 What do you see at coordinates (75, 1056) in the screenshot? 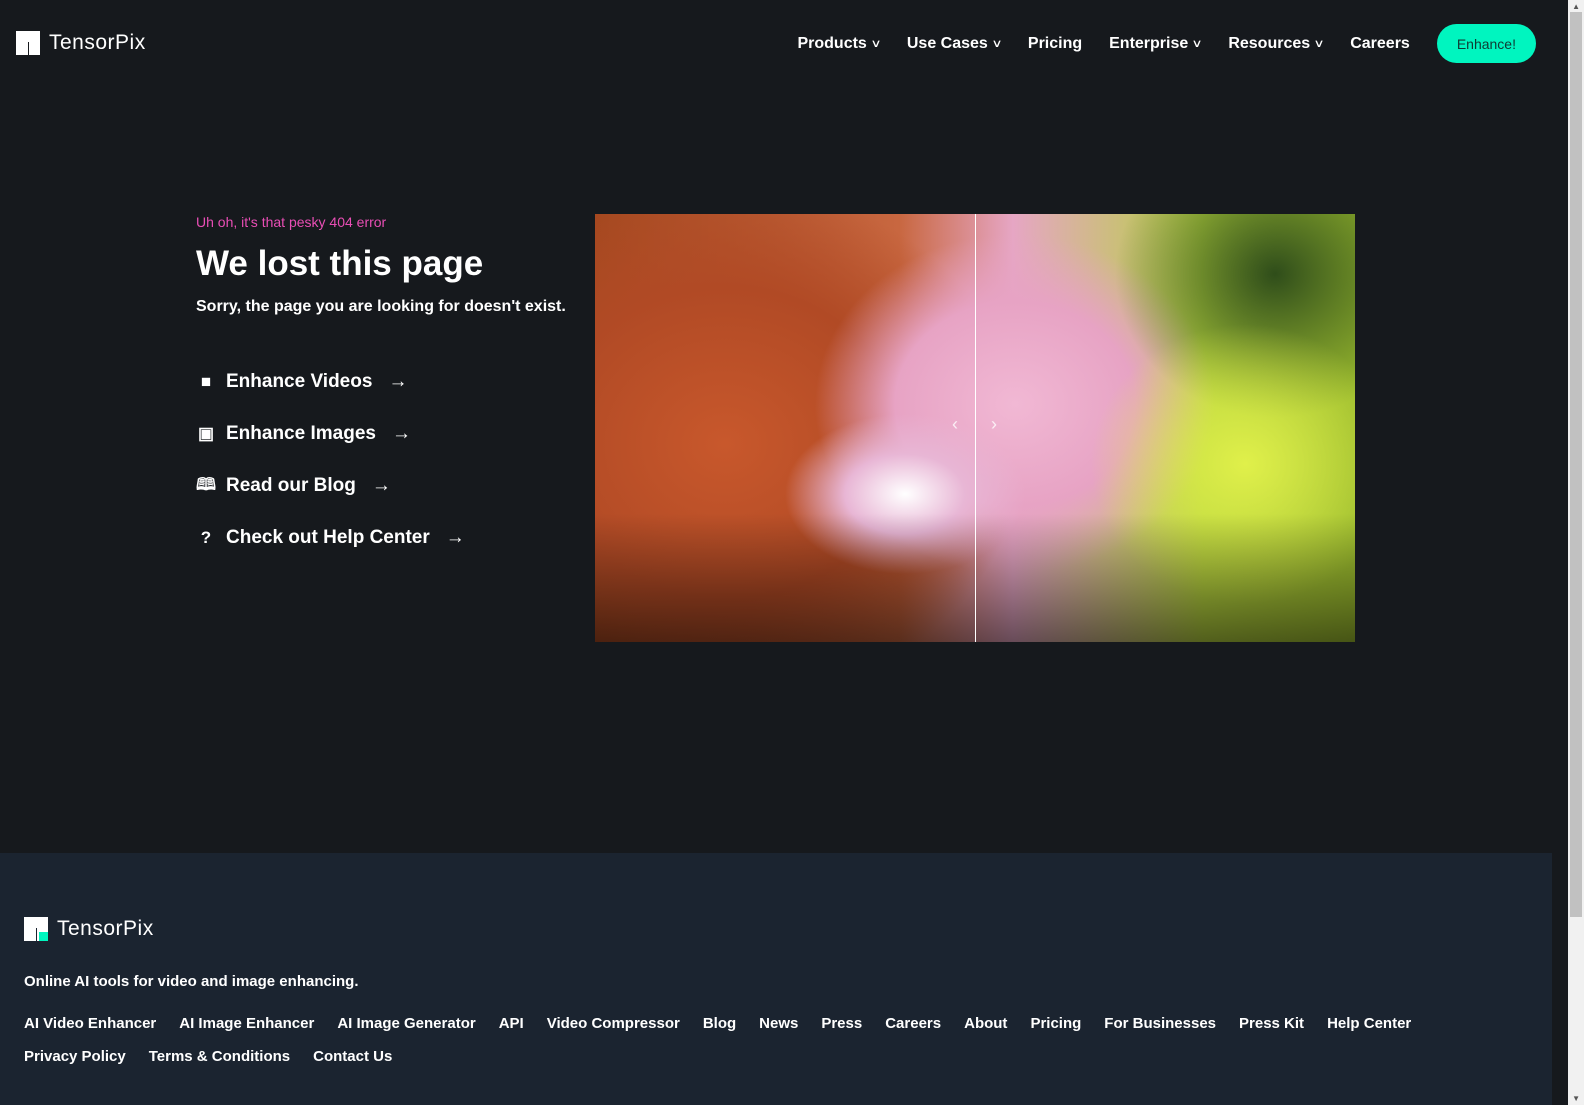
I see `footer-link: Privacy Policy` at bounding box center [75, 1056].